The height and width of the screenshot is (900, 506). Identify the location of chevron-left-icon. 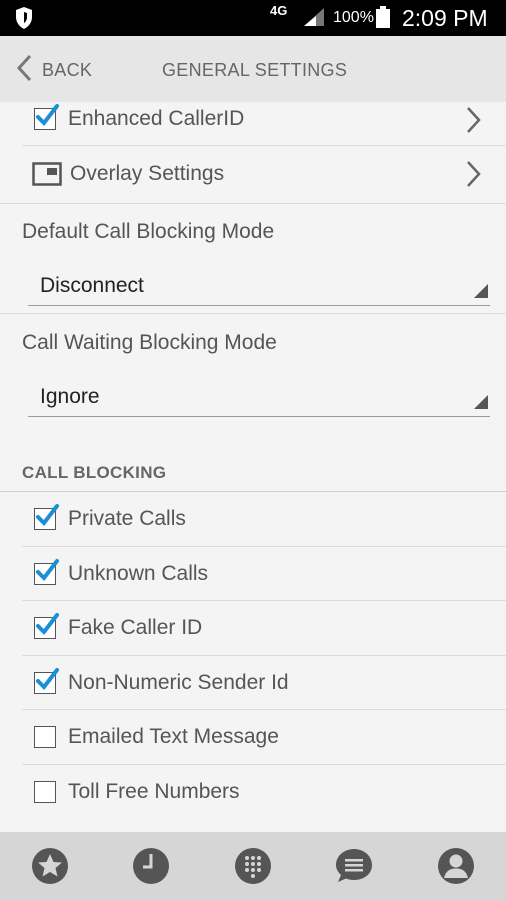
(24, 70).